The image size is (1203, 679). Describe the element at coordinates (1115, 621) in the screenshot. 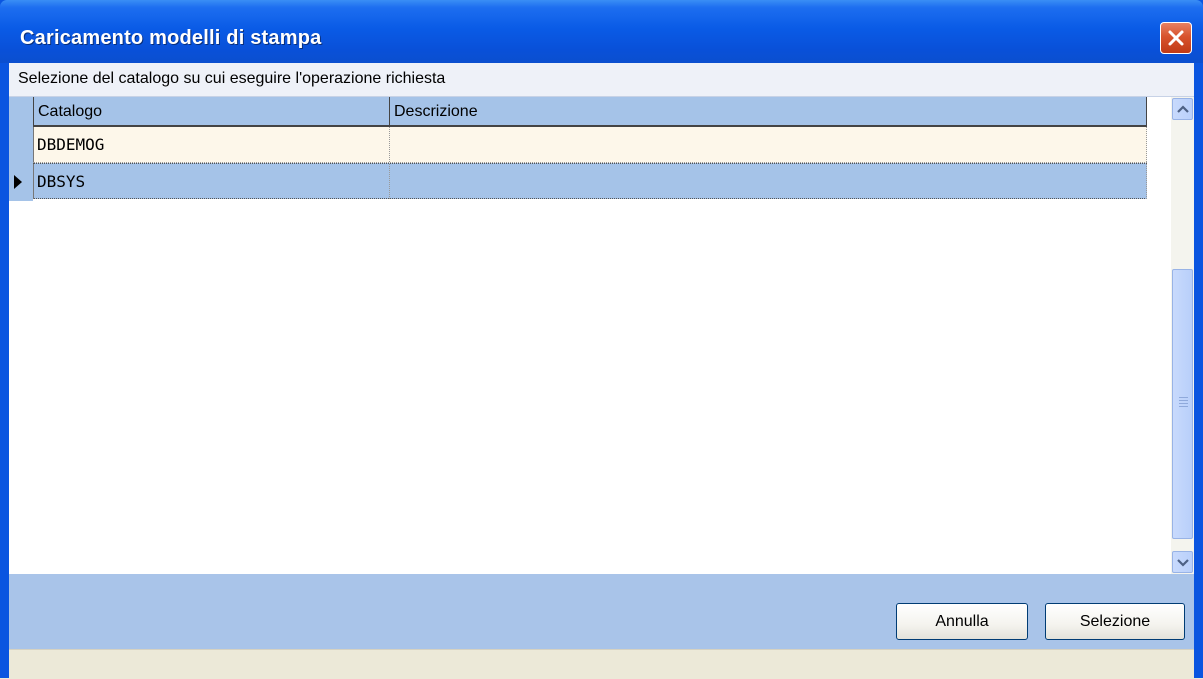

I see `select-button: Selezione` at that location.